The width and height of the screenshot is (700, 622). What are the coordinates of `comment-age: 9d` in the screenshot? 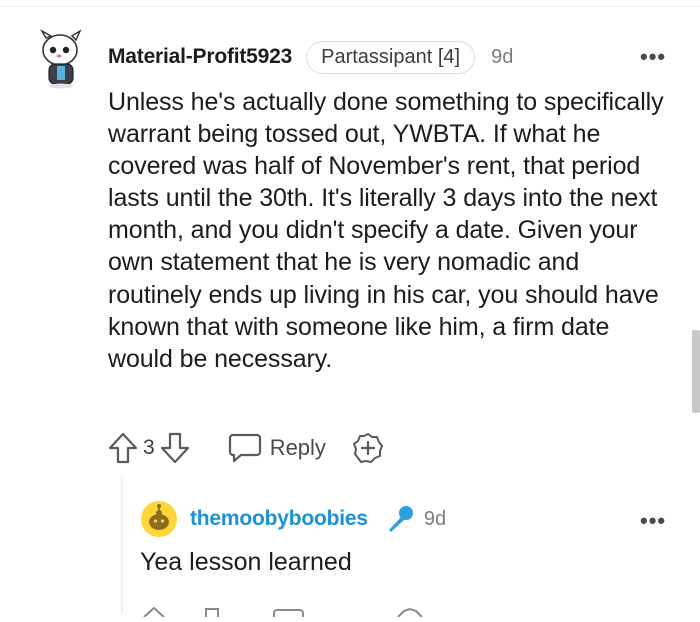 It's located at (502, 57).